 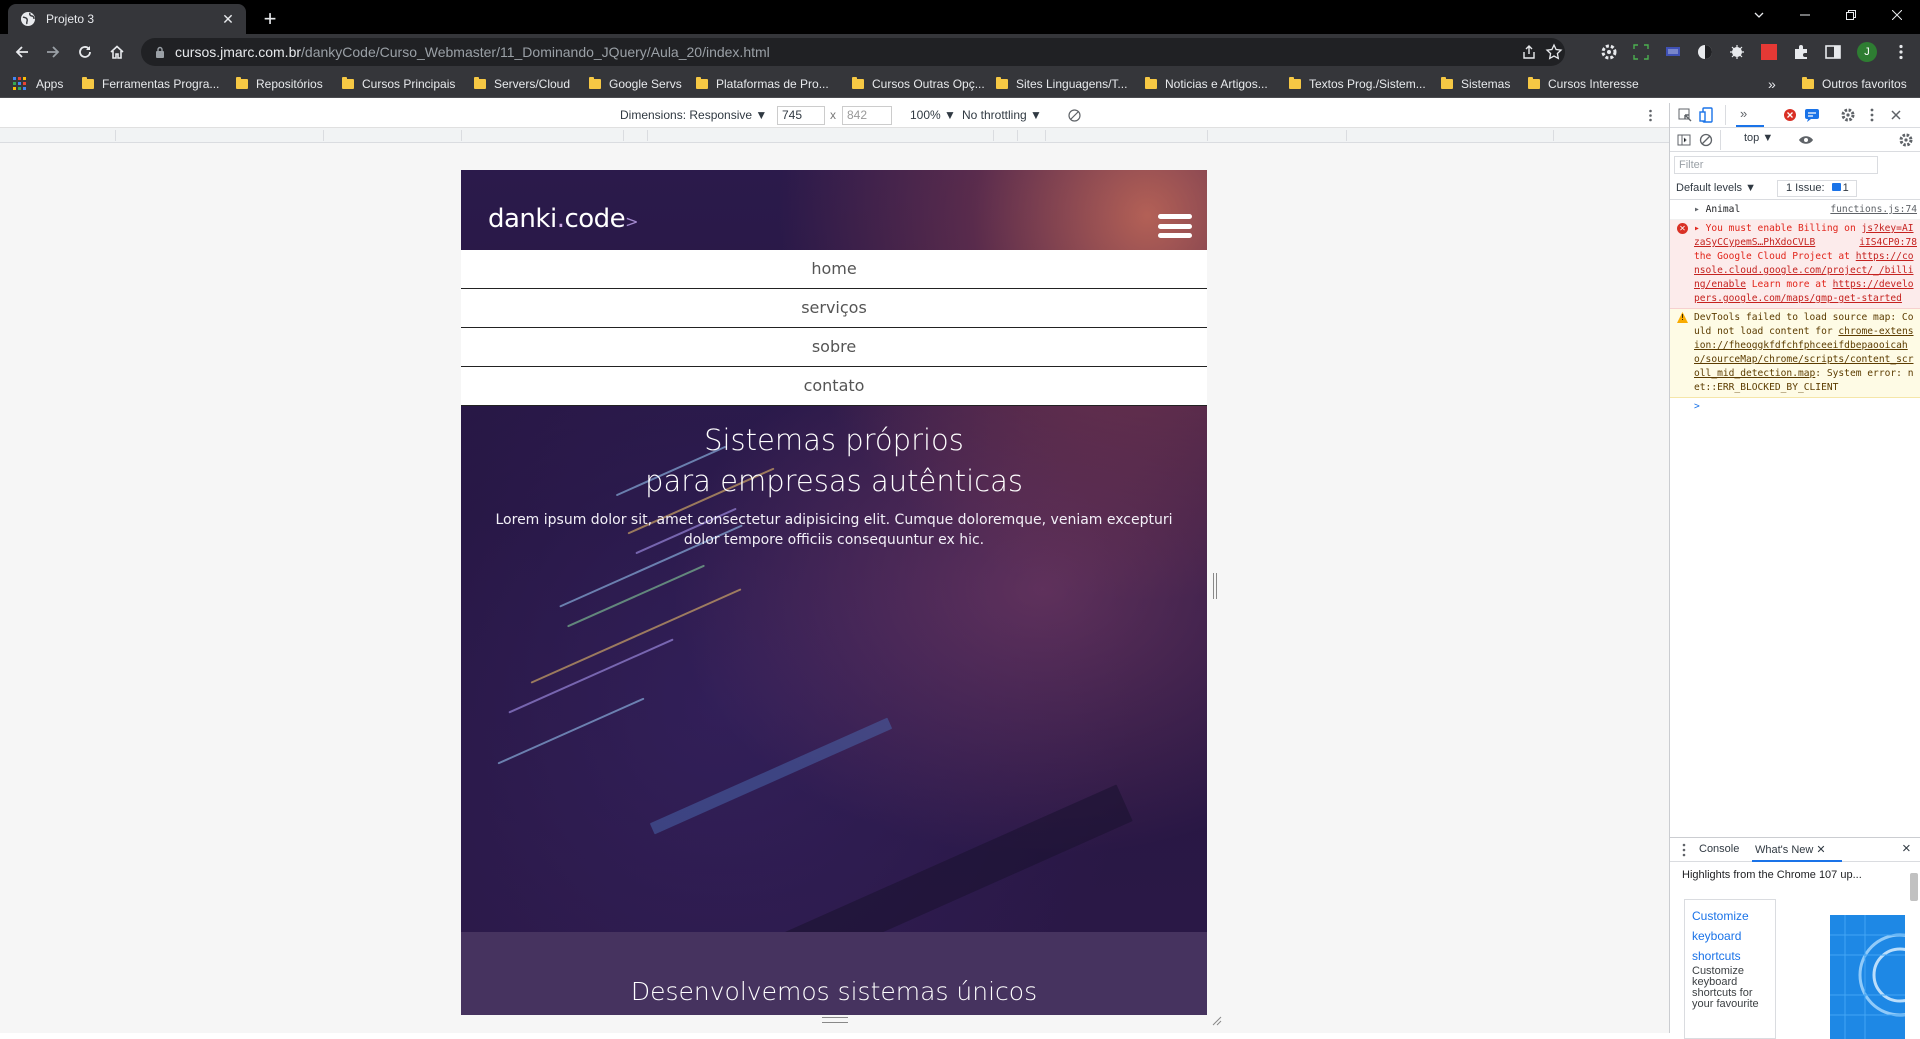 What do you see at coordinates (127, 19) in the screenshot?
I see `browser-tab: Projeto 3 ✕` at bounding box center [127, 19].